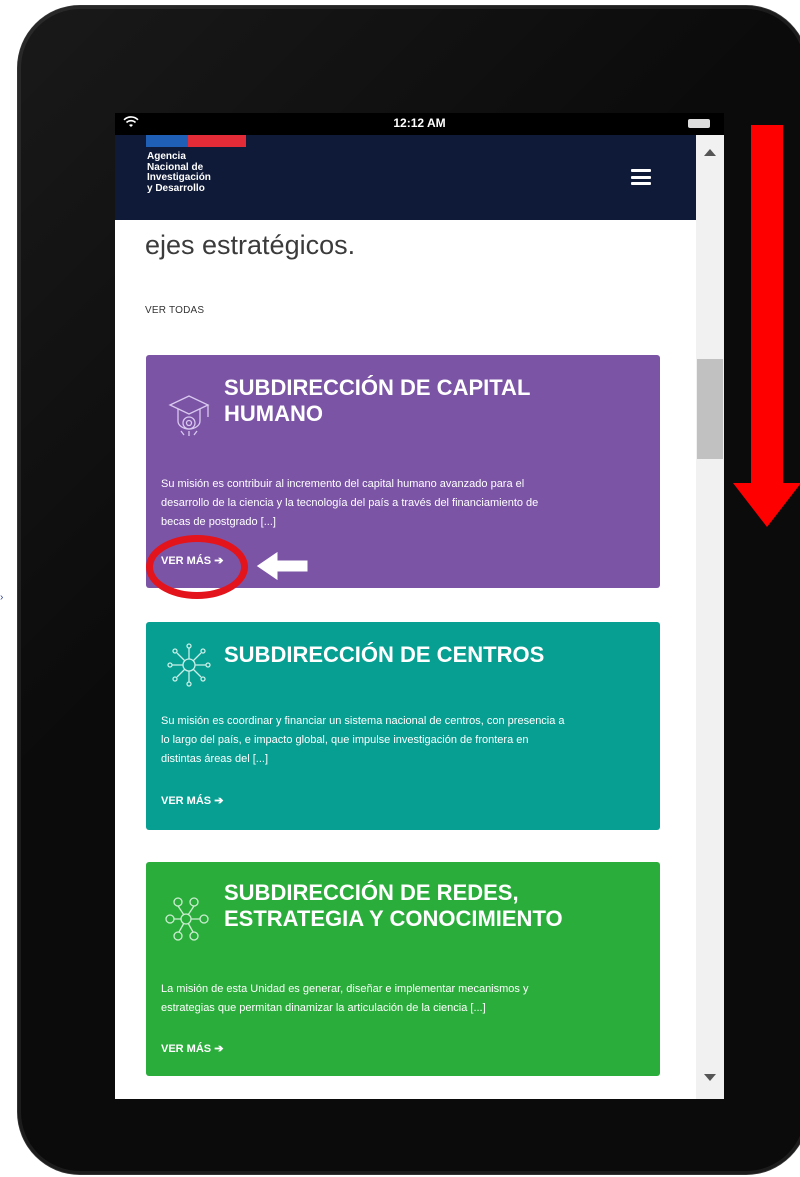  What do you see at coordinates (766, 326) in the screenshot?
I see `scroll-down-annotation-arrow-icon` at bounding box center [766, 326].